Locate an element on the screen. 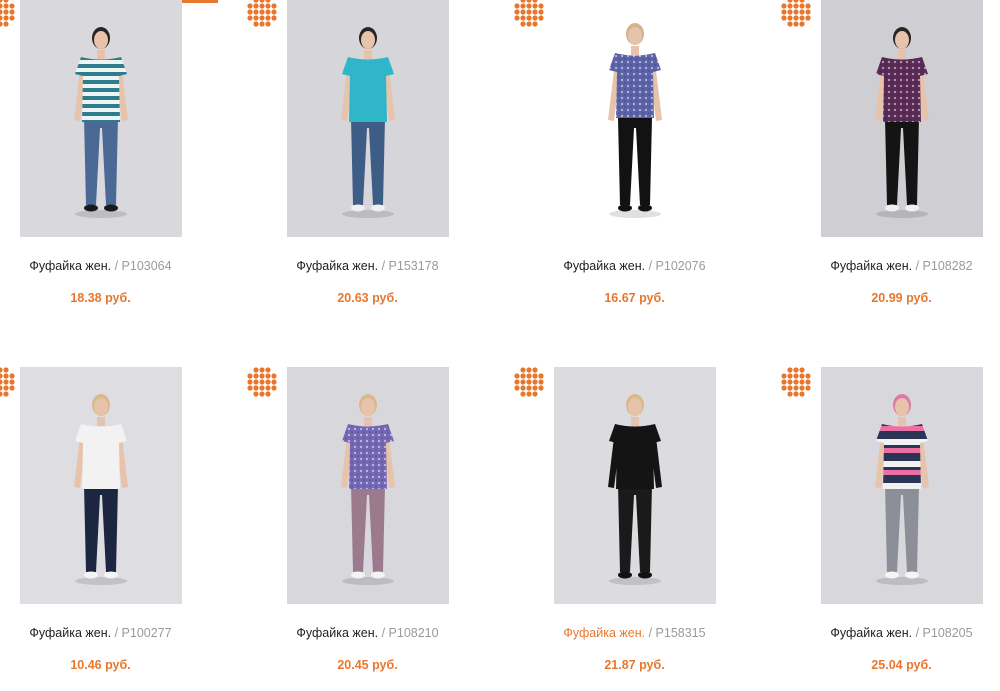 This screenshot has width=1000, height=691. product-sku: P103064 is located at coordinates (146, 266).